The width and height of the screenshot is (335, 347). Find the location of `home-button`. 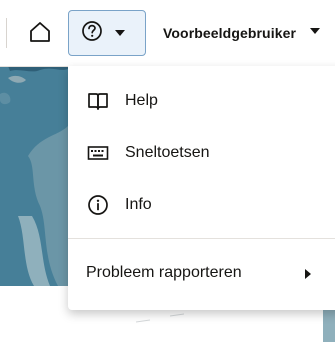

home-button is located at coordinates (40, 34).